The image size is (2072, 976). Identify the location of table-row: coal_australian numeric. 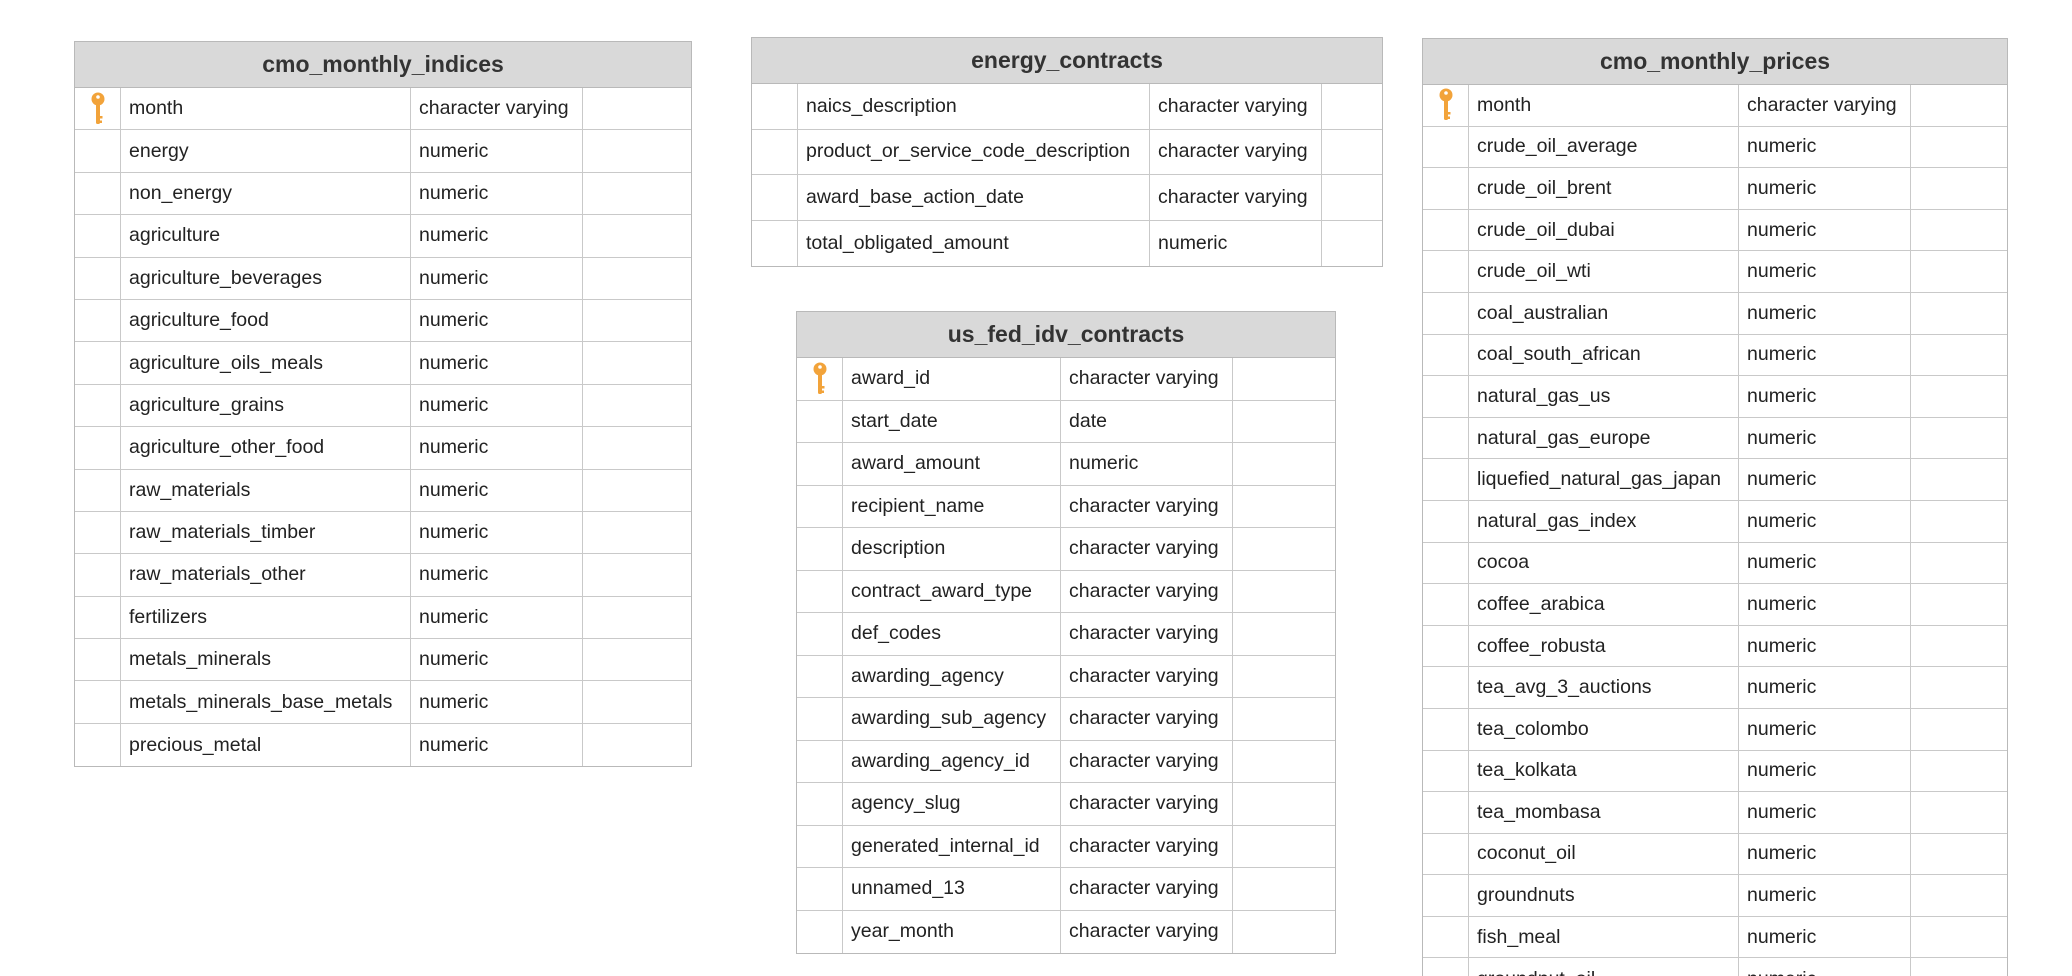
(1715, 313).